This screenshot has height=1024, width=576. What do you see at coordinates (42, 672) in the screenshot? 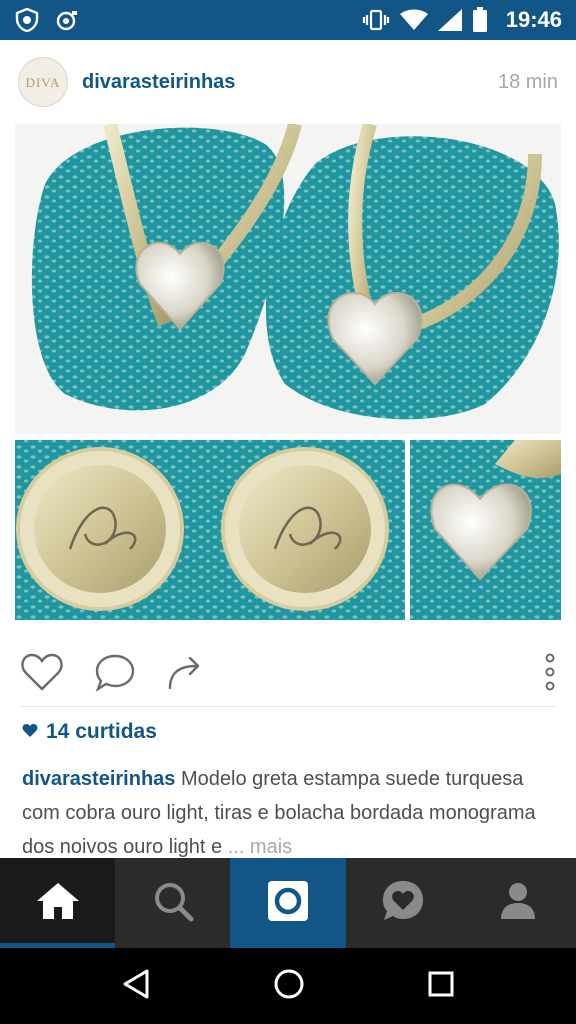
I see `heart-icon` at bounding box center [42, 672].